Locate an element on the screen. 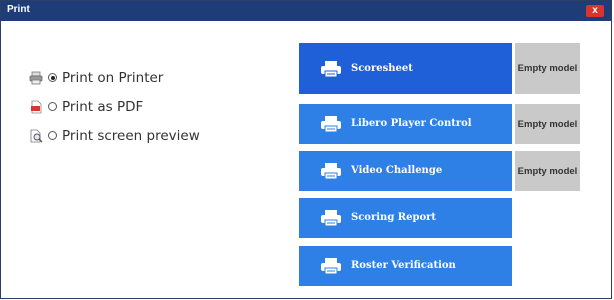  libero-player-control-model-button: Empty model is located at coordinates (547, 124).